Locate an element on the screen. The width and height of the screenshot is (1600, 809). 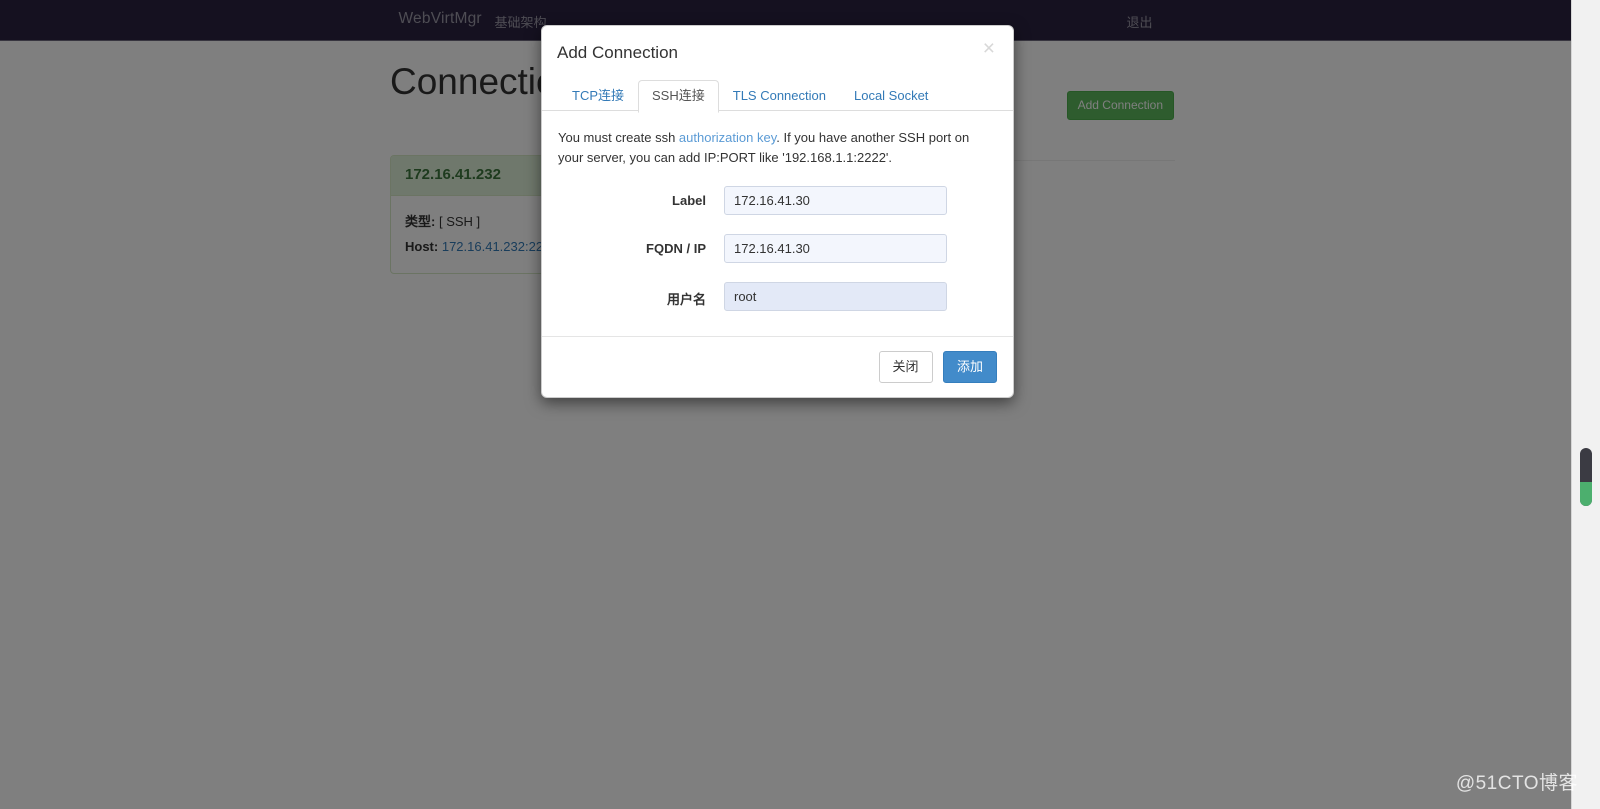
form-row-username: 用户名 is located at coordinates (777, 305).